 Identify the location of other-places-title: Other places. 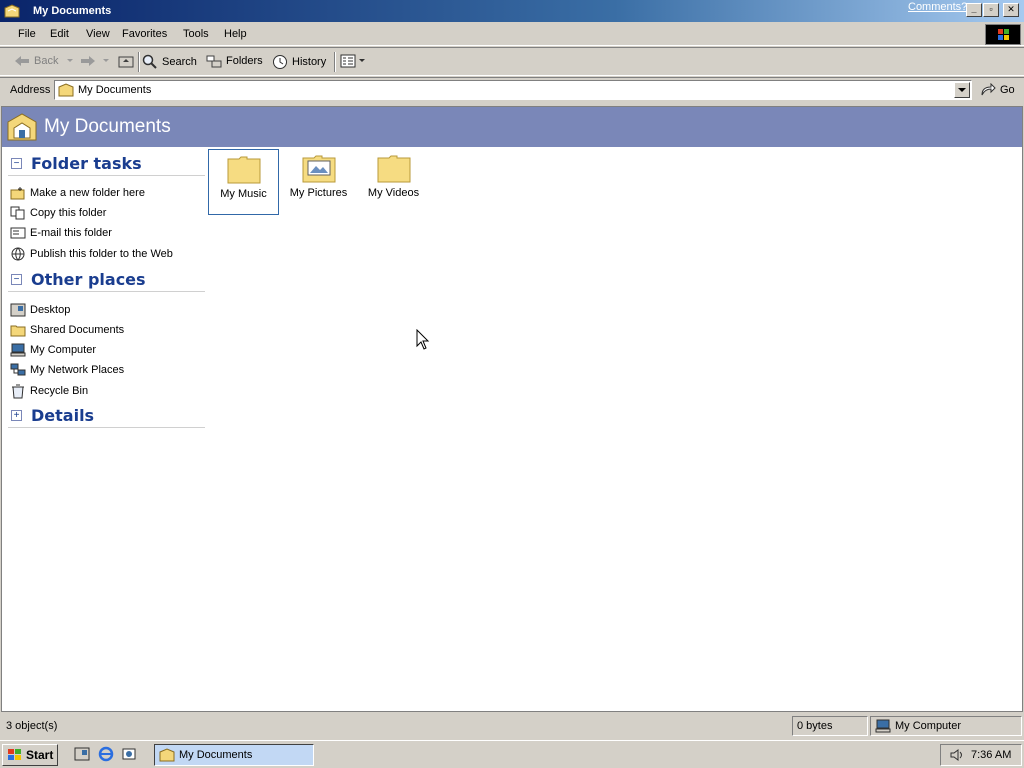
(88, 279).